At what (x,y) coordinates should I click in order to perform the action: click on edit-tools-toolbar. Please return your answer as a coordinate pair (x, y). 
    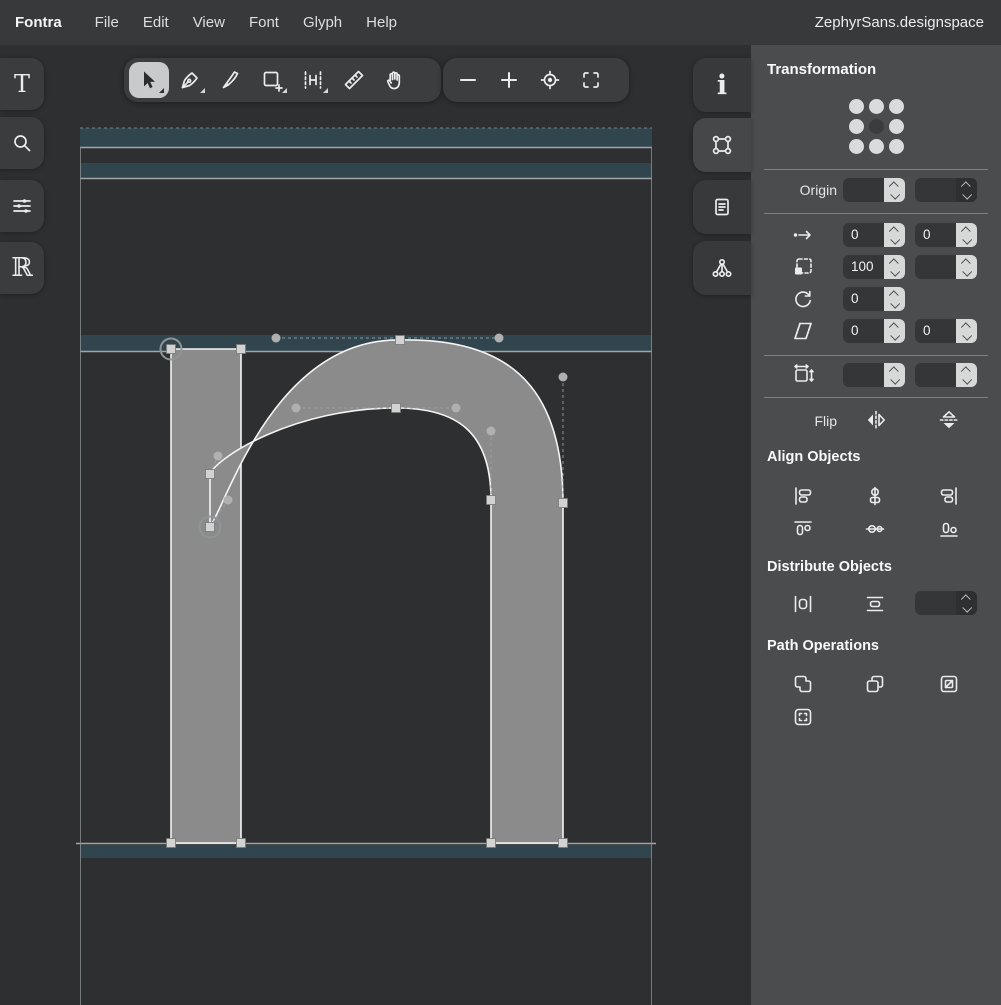
    Looking at the image, I should click on (282, 80).